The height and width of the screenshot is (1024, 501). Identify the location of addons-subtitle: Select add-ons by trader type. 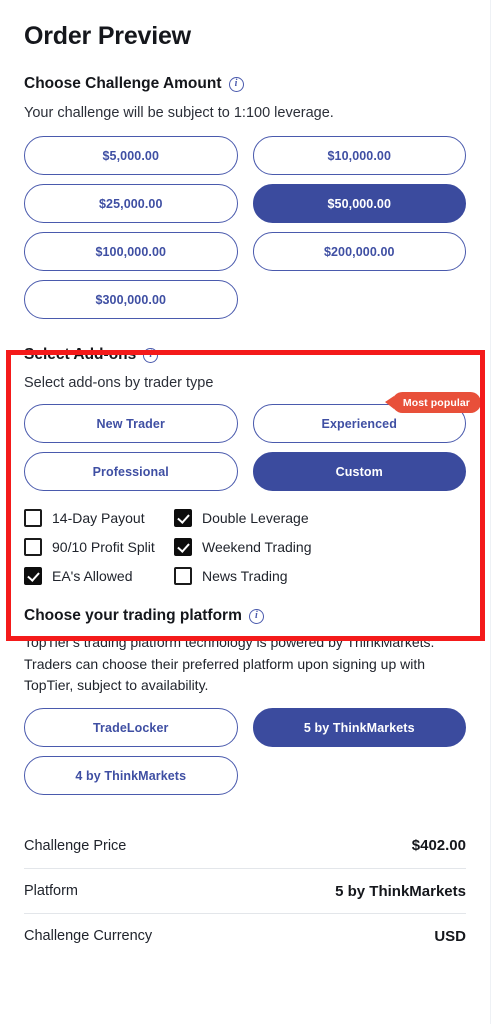
(119, 383).